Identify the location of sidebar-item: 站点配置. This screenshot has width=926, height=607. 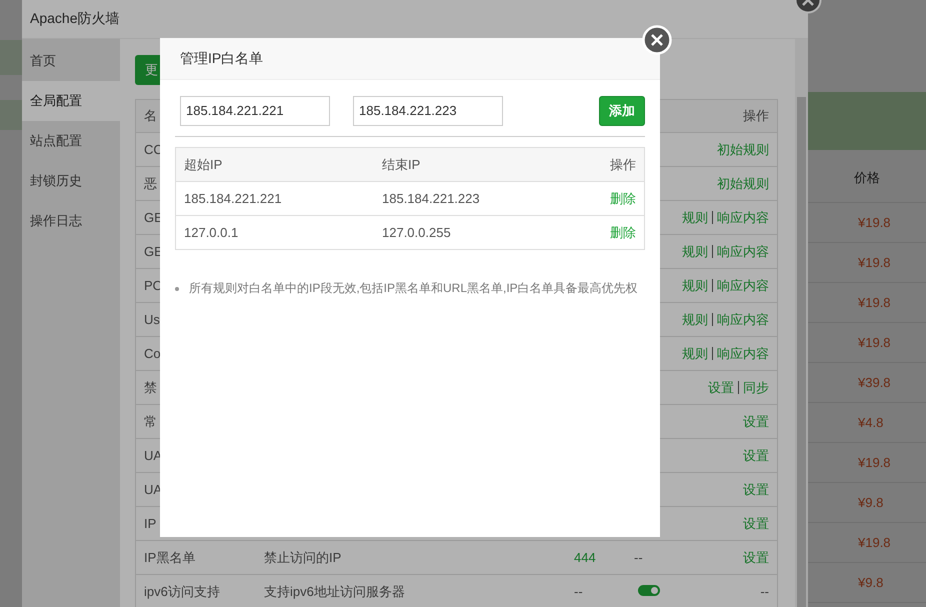
(71, 141).